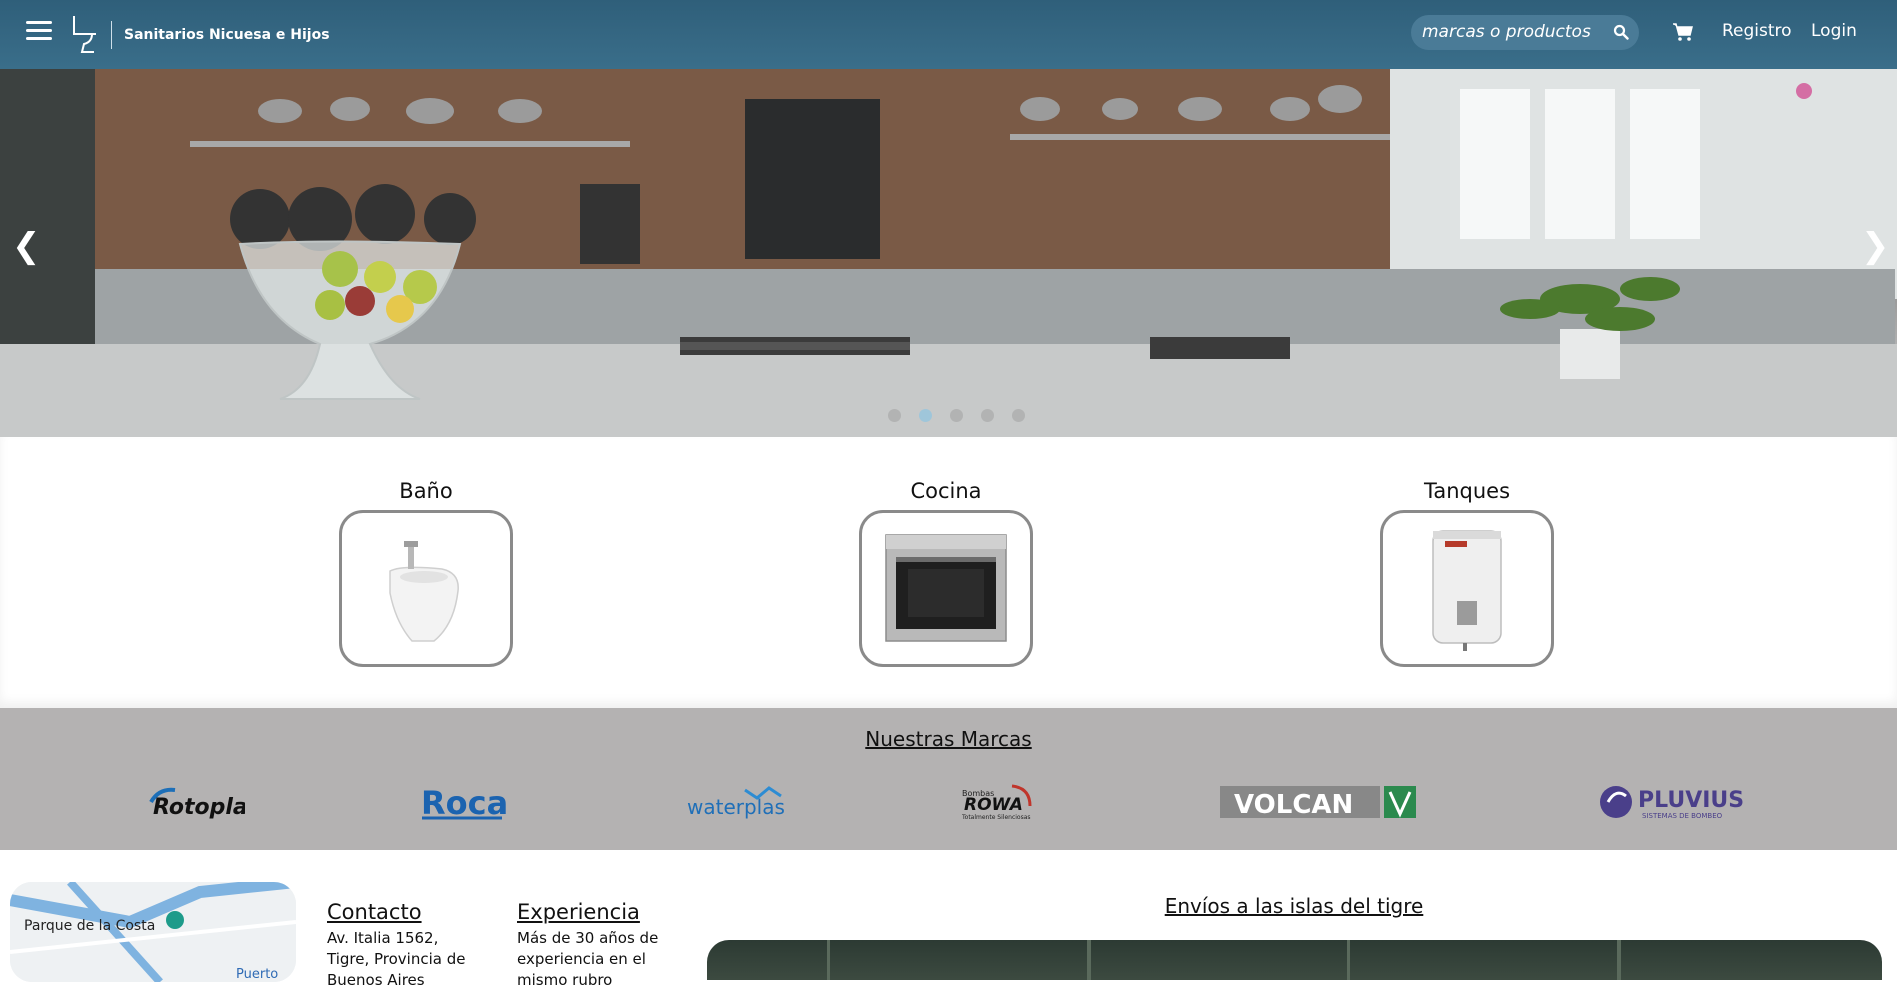 This screenshot has height=991, width=1897. What do you see at coordinates (1293, 805) in the screenshot?
I see `brand-name: VOLCAN` at bounding box center [1293, 805].